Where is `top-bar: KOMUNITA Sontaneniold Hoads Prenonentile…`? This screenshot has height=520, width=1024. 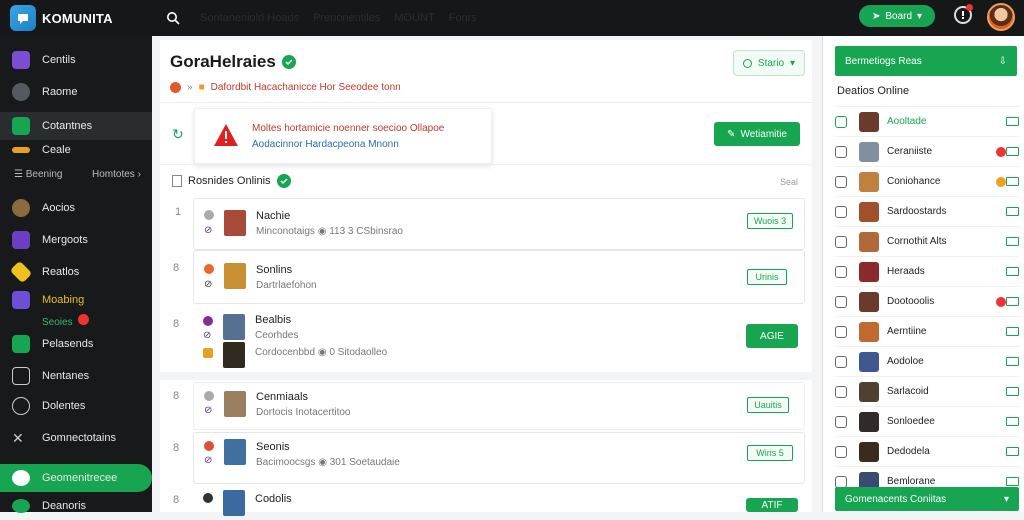
top-bar: KOMUNITA Sontaneniold Hoads Prenonentile… is located at coordinates (512, 18).